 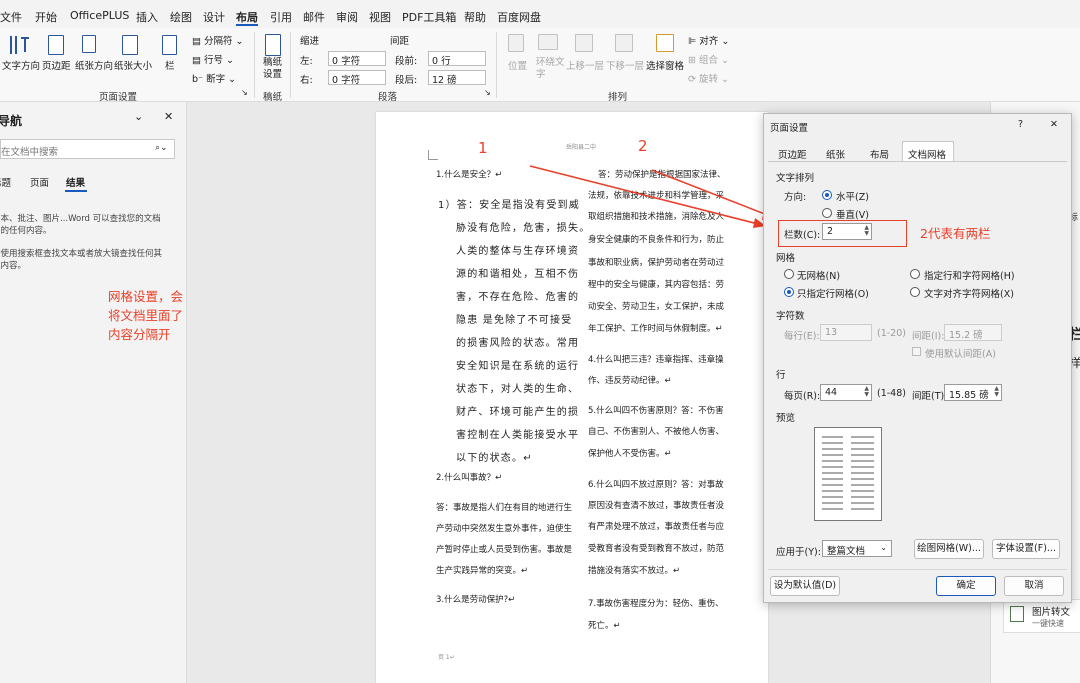 I want to click on draft-paper-label: 稿纸 设置, so click(x=273, y=68).